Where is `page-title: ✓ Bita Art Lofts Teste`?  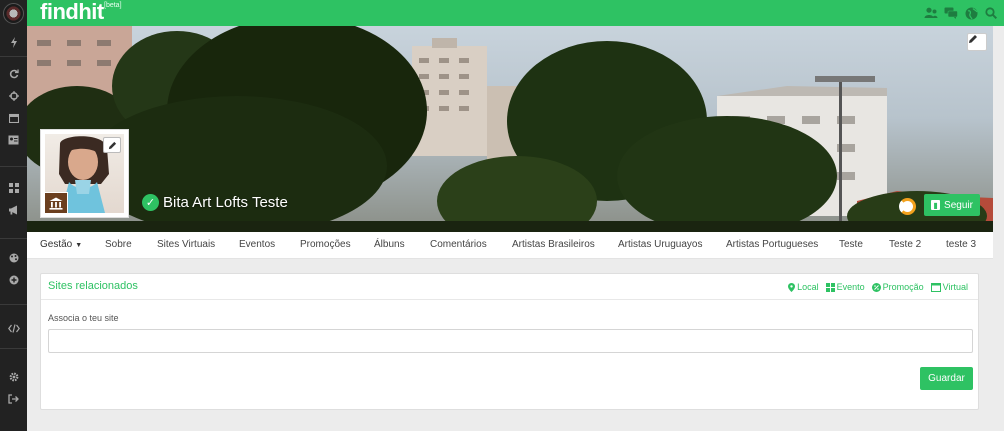 page-title: ✓ Bita Art Lofts Teste is located at coordinates (215, 202).